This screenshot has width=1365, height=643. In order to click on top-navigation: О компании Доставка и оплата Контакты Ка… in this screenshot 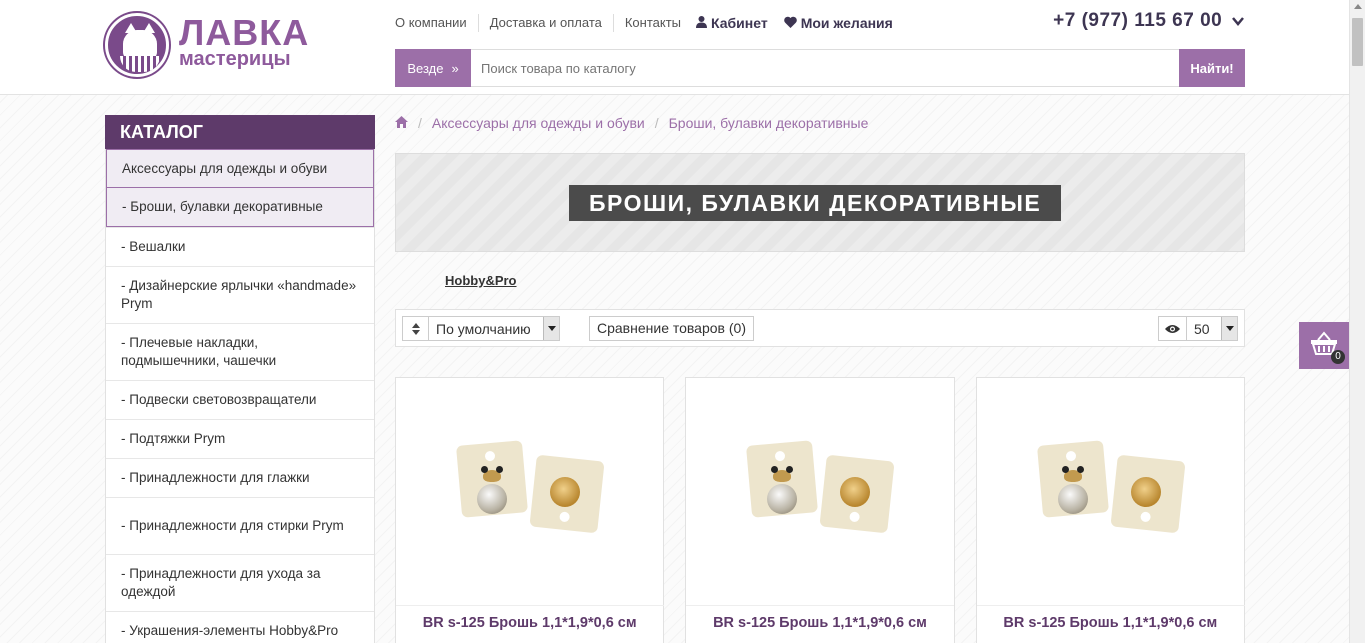, I will do `click(650, 23)`.